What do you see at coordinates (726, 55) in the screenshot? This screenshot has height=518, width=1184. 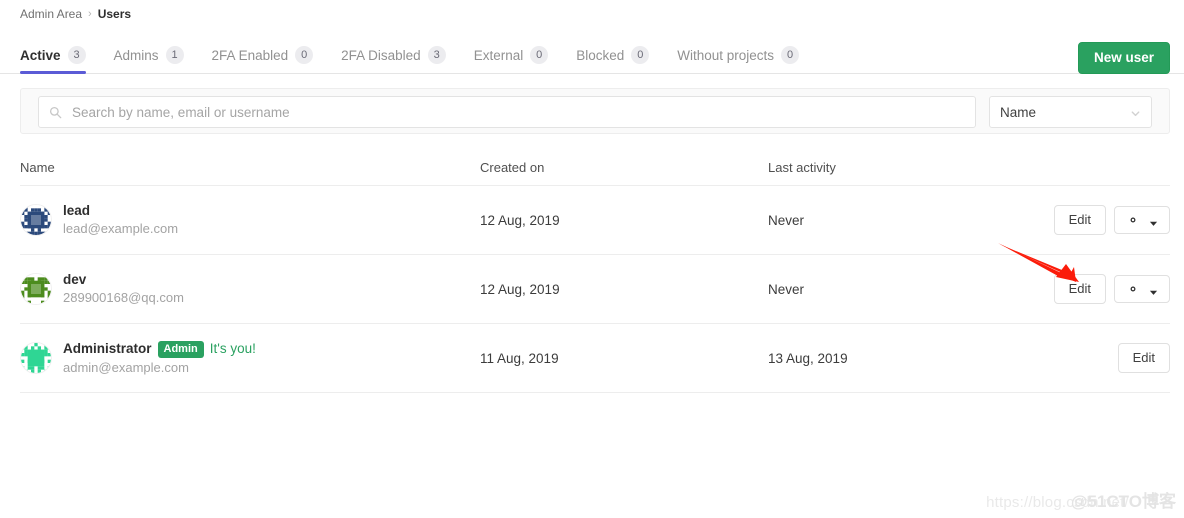 I see `tab-label: Without projects` at bounding box center [726, 55].